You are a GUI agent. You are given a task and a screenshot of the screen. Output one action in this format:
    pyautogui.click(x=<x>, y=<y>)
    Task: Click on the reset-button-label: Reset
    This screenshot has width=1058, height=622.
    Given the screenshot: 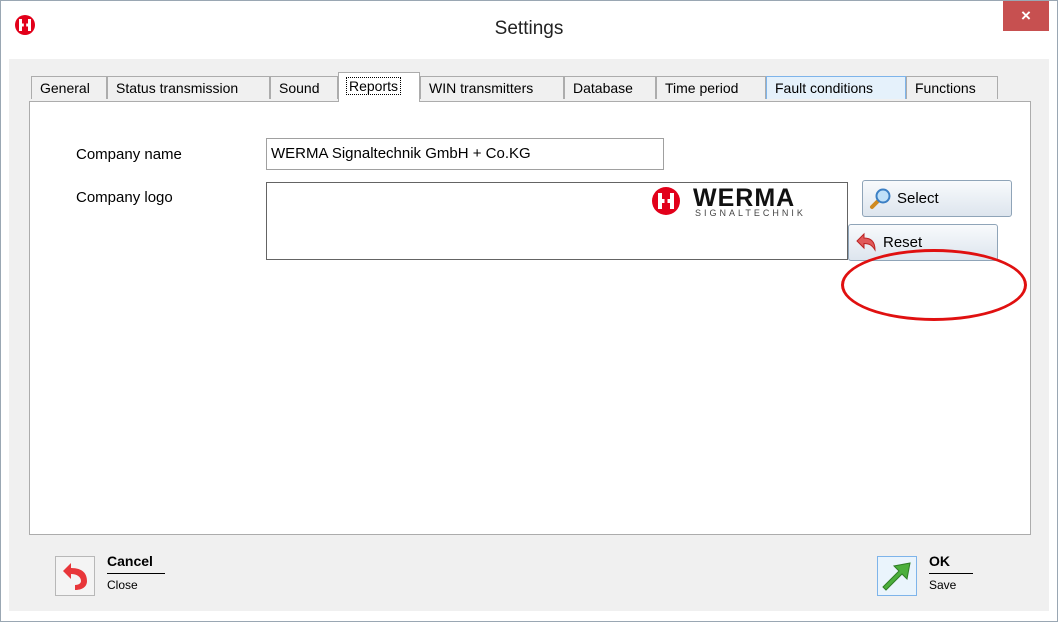 What is the action you would take?
    pyautogui.click(x=903, y=242)
    